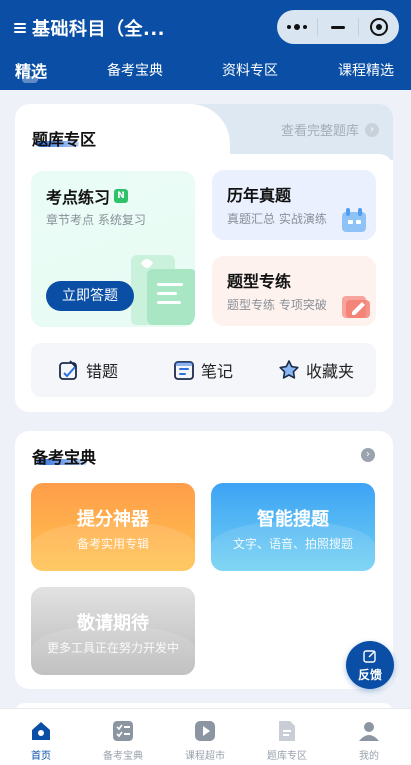 The width and height of the screenshot is (411, 765). What do you see at coordinates (289, 369) in the screenshot?
I see `star-icon` at bounding box center [289, 369].